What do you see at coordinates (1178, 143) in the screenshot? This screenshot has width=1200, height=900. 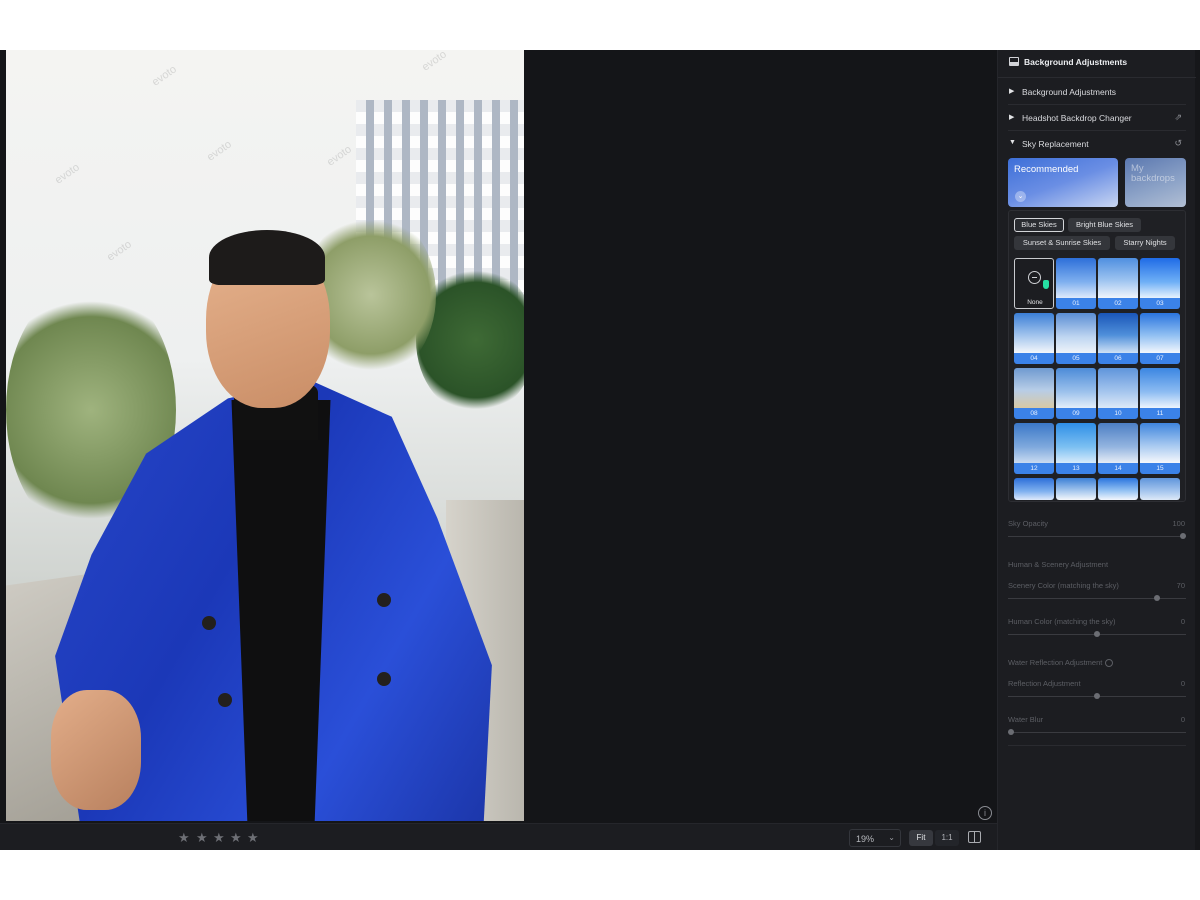 I see `reset-icon: ↺` at bounding box center [1178, 143].